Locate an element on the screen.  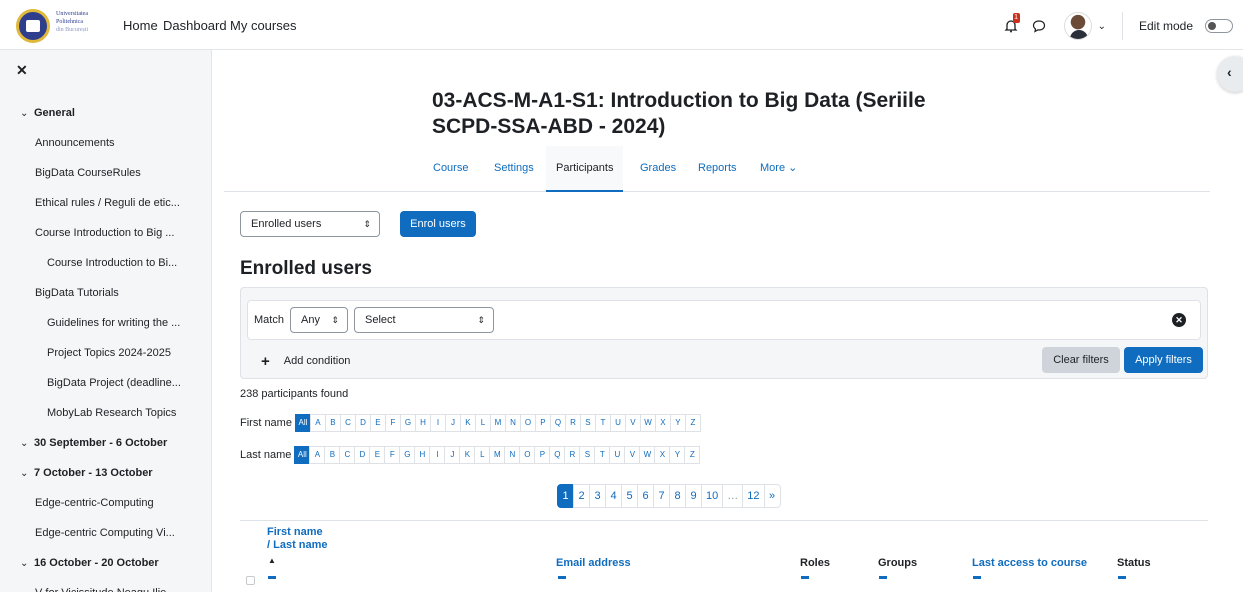
first-initial-letter: J is located at coordinates (452, 423).